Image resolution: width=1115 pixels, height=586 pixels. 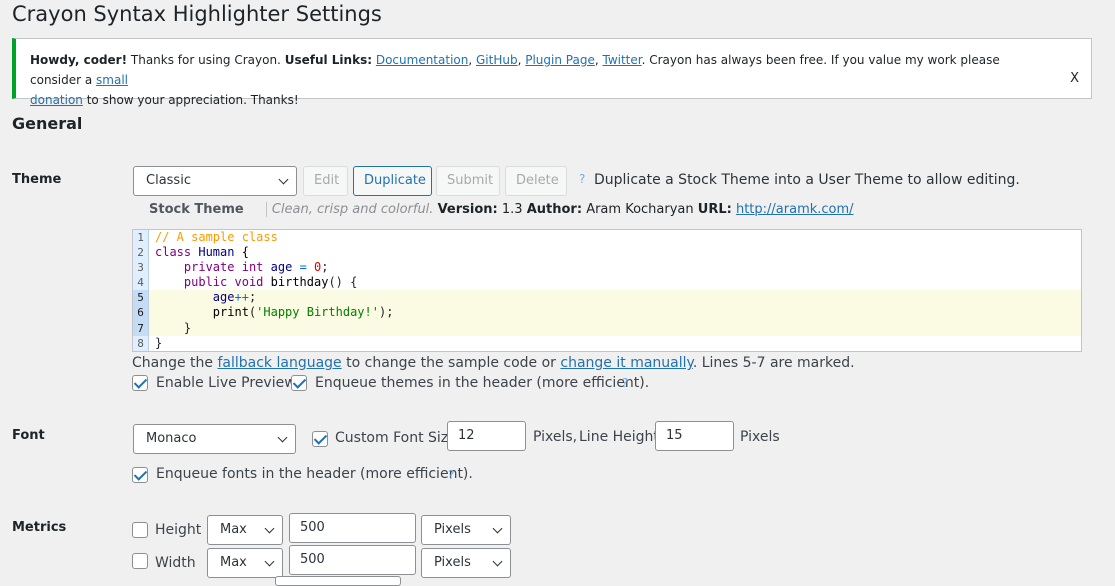 What do you see at coordinates (582, 179) in the screenshot?
I see `theme-help-icon: ?` at bounding box center [582, 179].